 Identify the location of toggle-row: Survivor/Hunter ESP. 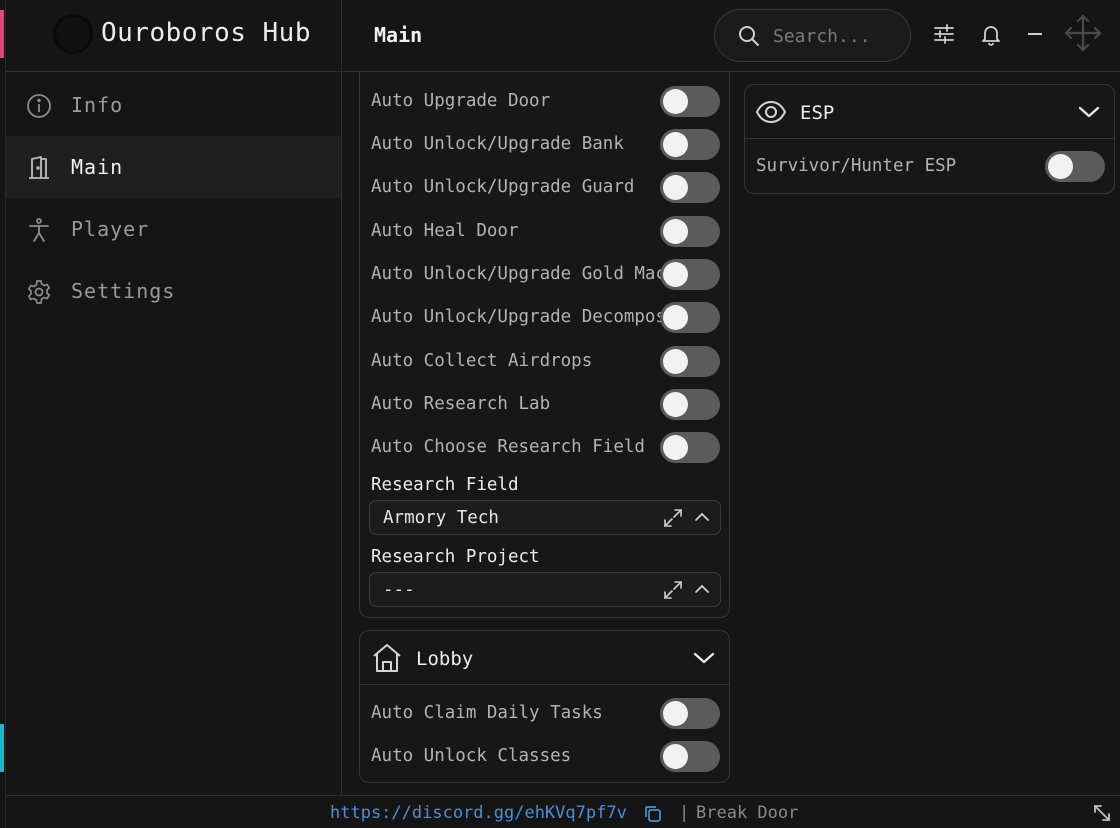
(929, 166).